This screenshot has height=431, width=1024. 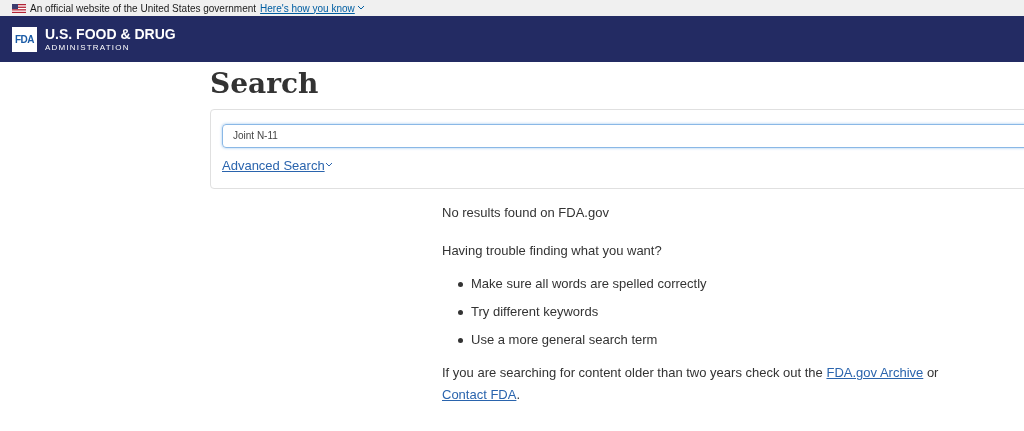 I want to click on flag-icon, so click(x=19, y=8).